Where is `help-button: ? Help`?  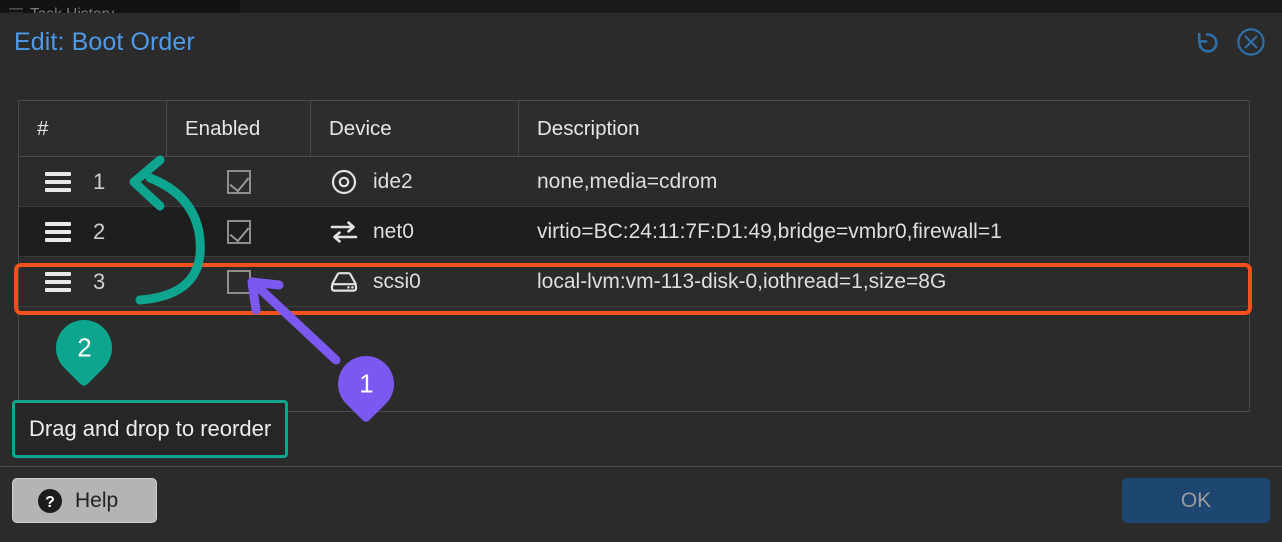
help-button: ? Help is located at coordinates (84, 500).